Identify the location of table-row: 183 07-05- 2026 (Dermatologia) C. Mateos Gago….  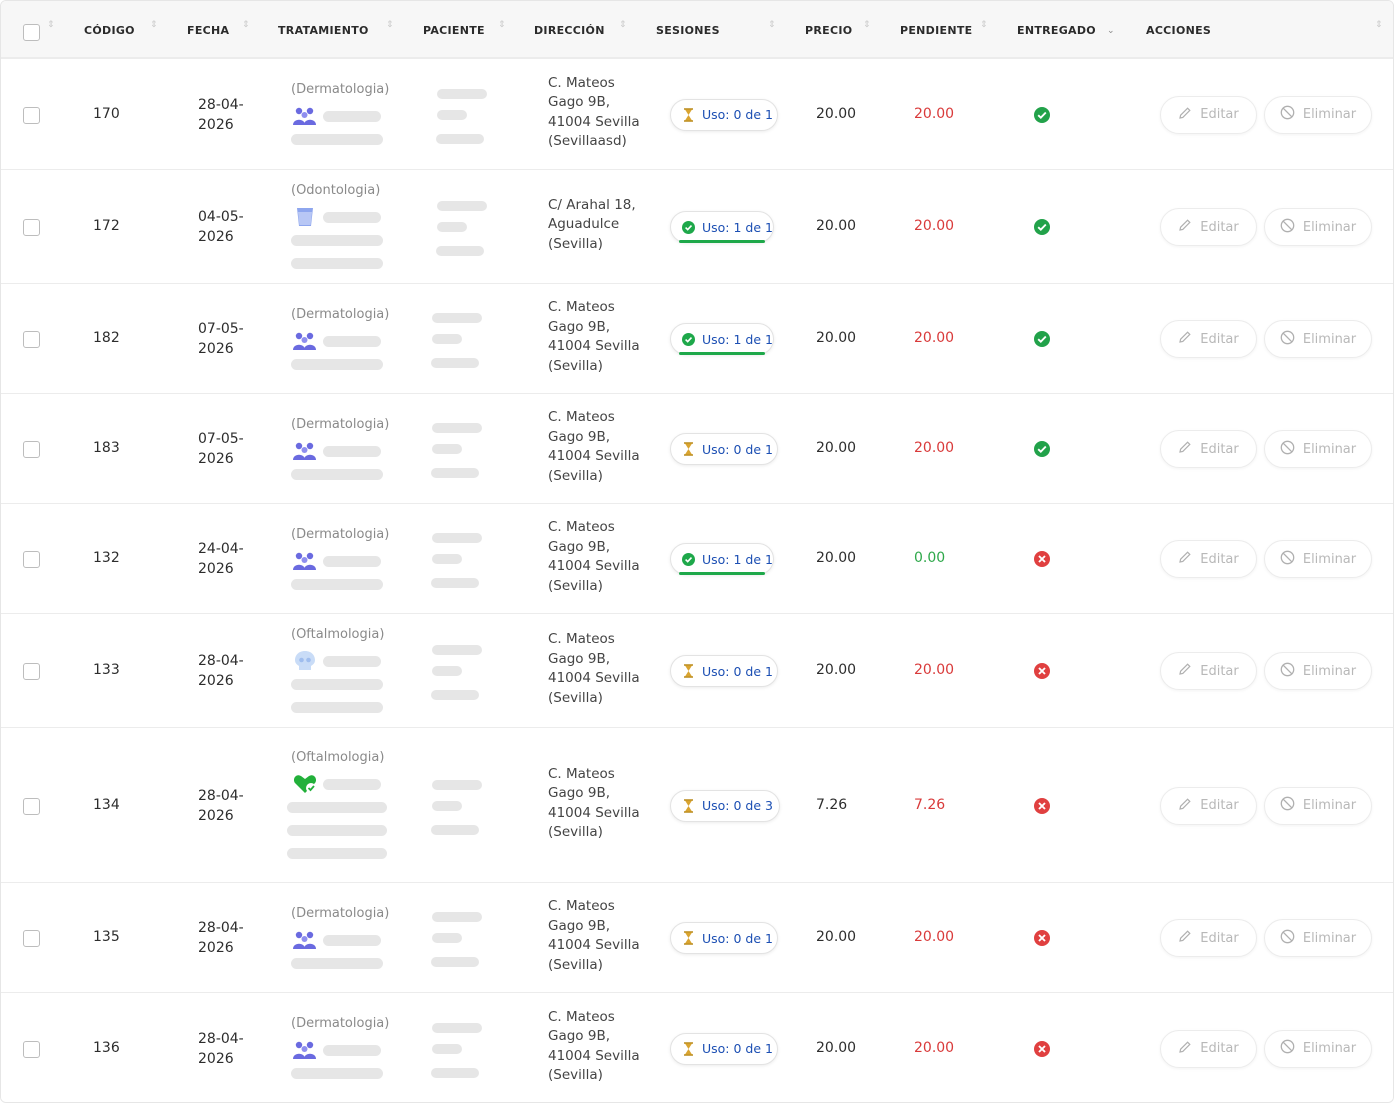
(697, 449).